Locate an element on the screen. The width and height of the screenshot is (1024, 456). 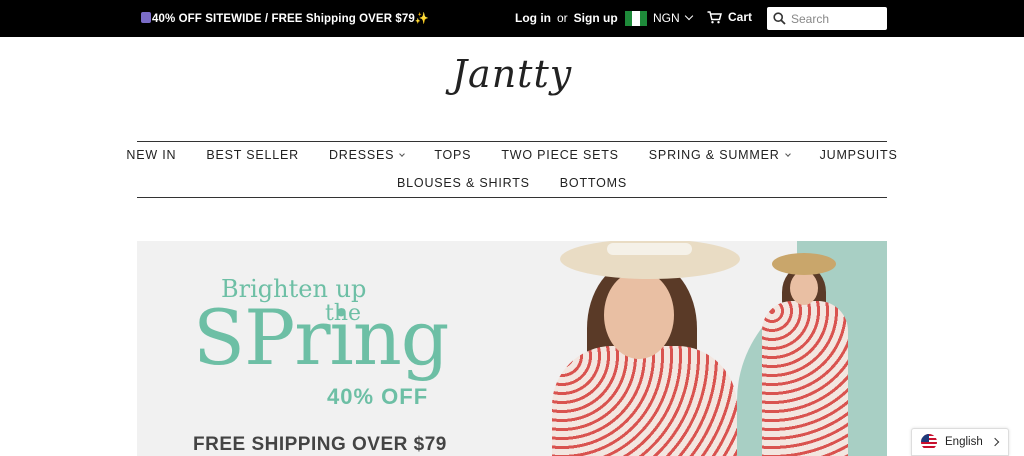
search-input is located at coordinates (837, 18).